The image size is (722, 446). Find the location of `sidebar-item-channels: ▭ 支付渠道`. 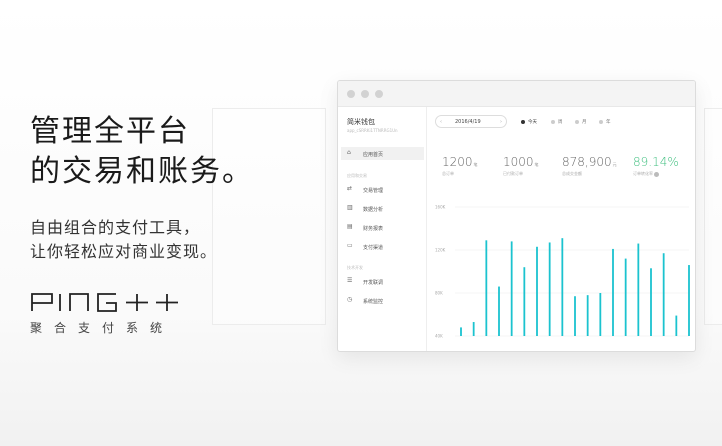

sidebar-item-channels: ▭ 支付渠道 is located at coordinates (382, 246).